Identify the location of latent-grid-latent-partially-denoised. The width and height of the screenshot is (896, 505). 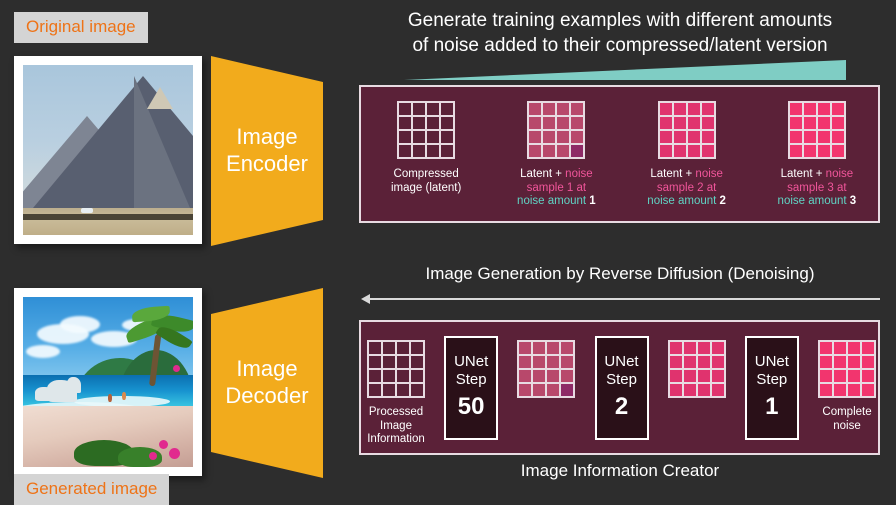
(546, 369).